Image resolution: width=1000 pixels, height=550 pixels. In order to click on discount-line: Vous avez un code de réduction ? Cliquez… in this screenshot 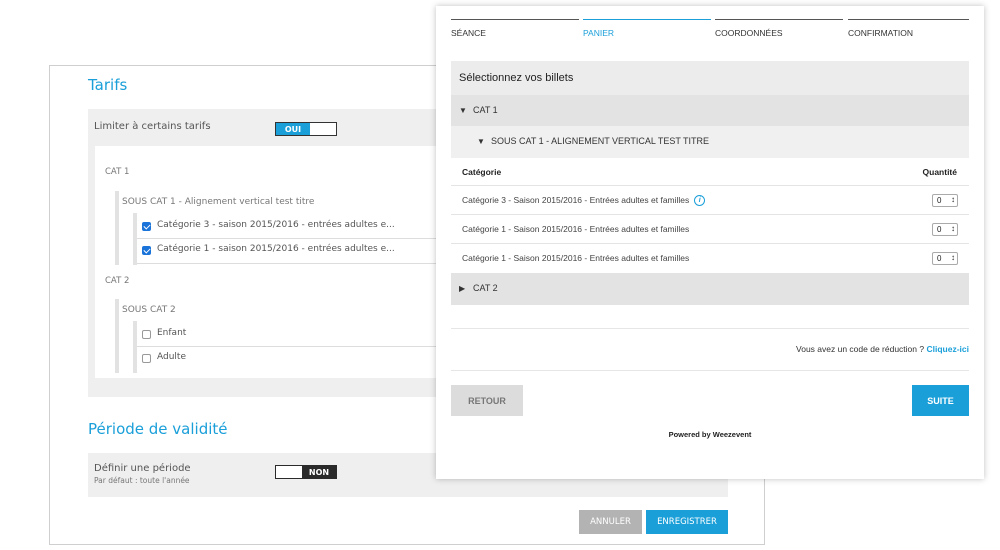, I will do `click(882, 349)`.